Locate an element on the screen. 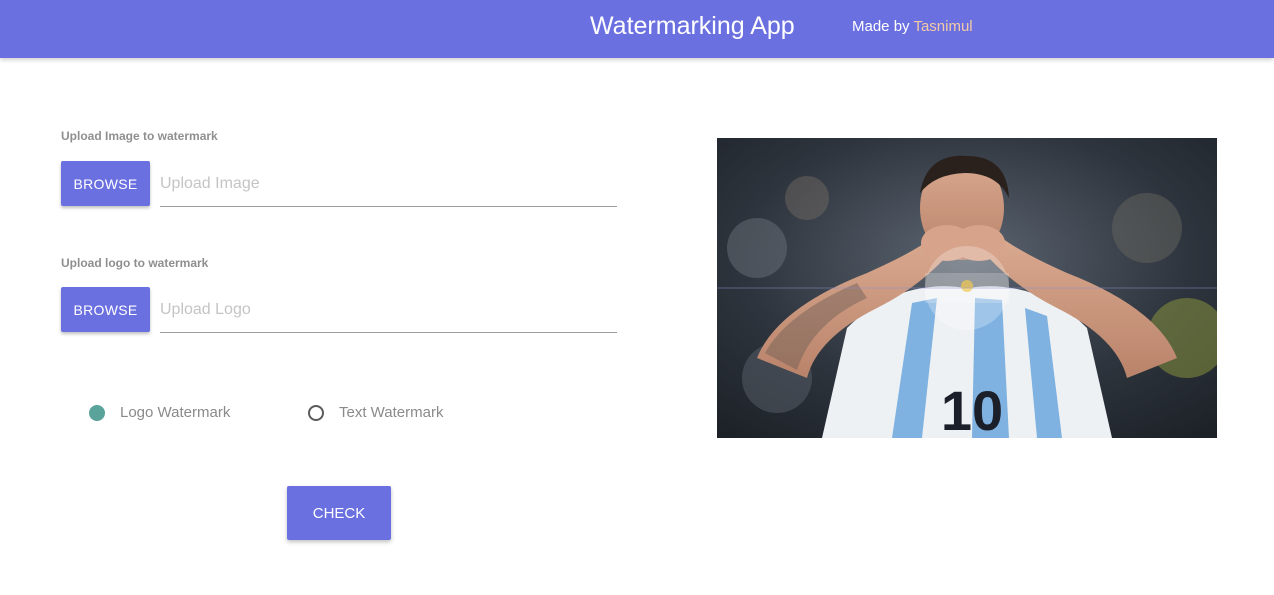 Image resolution: width=1274 pixels, height=595 pixels. radio-checked-icon is located at coordinates (97, 413).